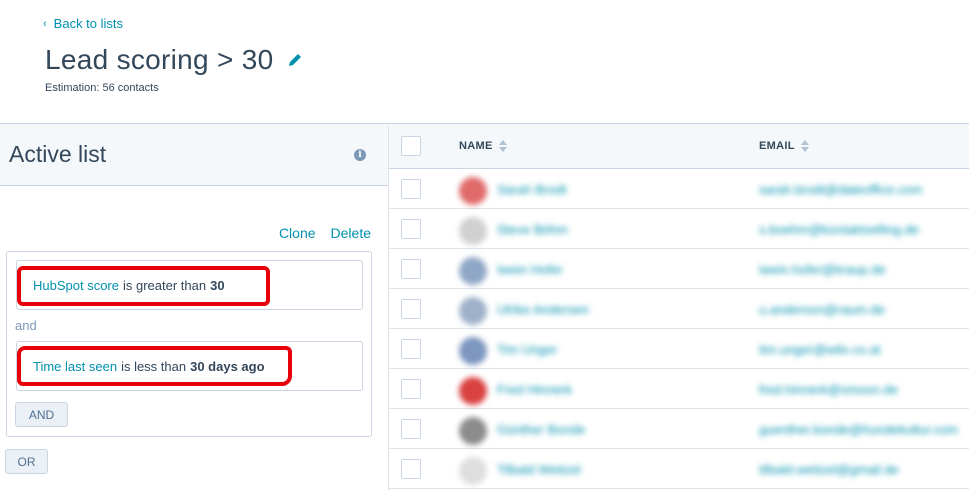  Describe the element at coordinates (679, 309) in the screenshot. I see `table-row: Ulrike Andersen u.anderson@raum.de` at that location.